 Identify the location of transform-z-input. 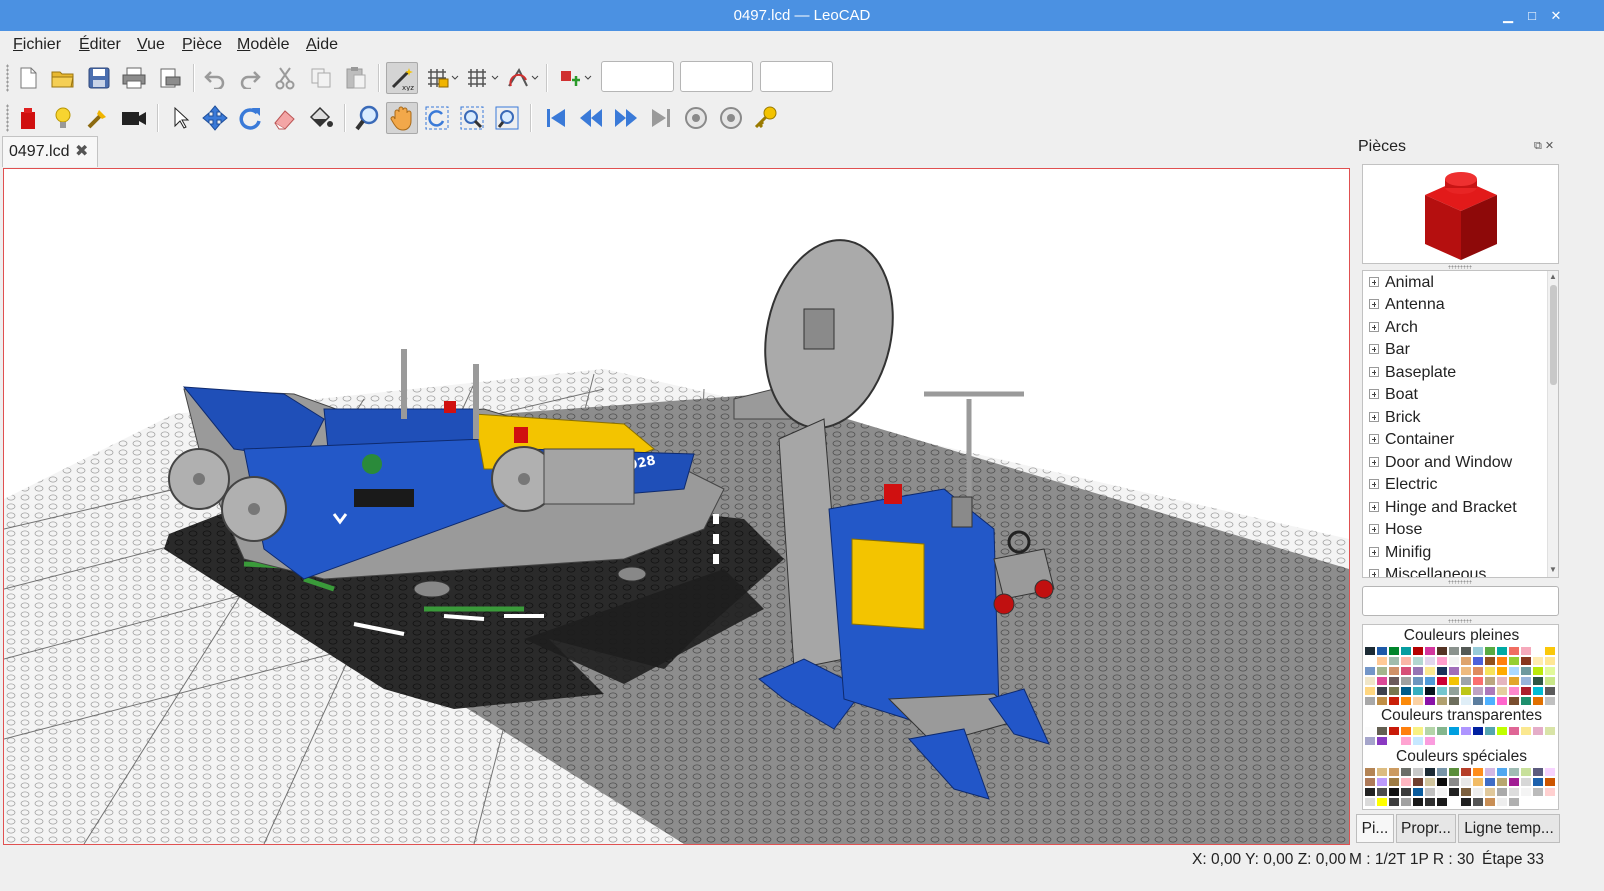
(796, 76).